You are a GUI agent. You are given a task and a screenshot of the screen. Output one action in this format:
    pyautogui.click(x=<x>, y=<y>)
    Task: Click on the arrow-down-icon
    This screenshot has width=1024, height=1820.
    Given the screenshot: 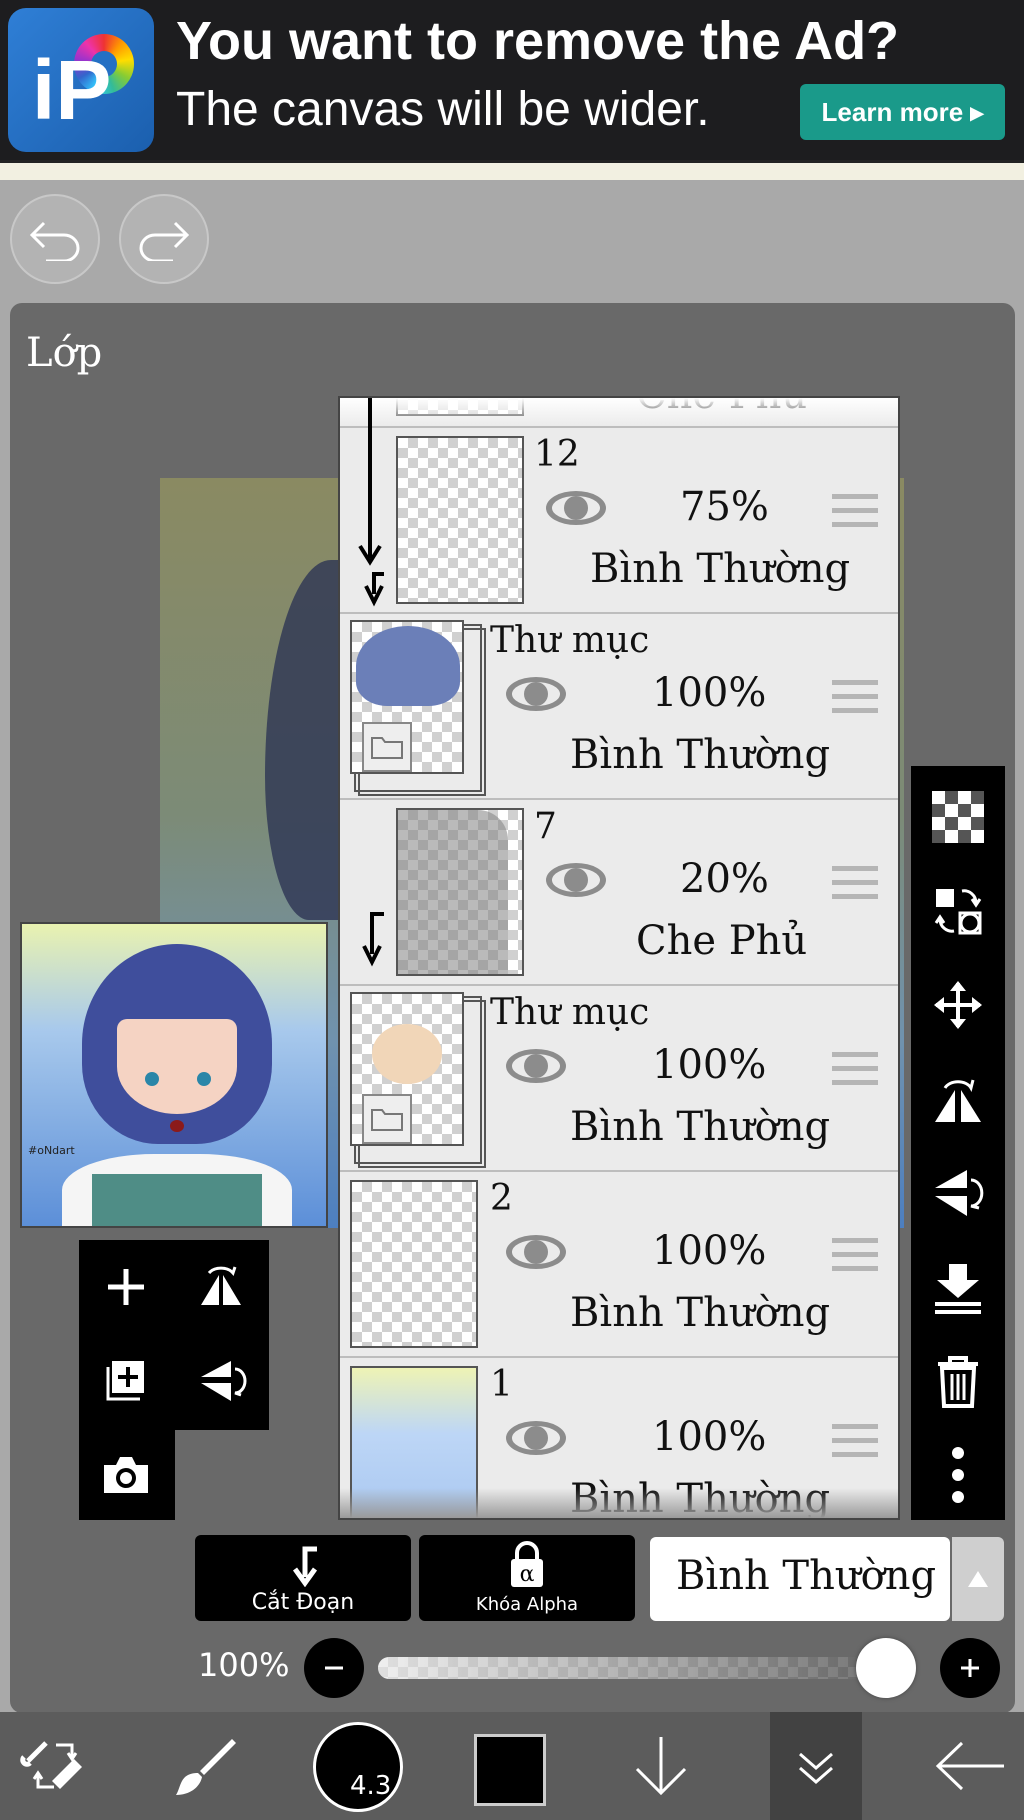 What is the action you would take?
    pyautogui.click(x=661, y=1766)
    